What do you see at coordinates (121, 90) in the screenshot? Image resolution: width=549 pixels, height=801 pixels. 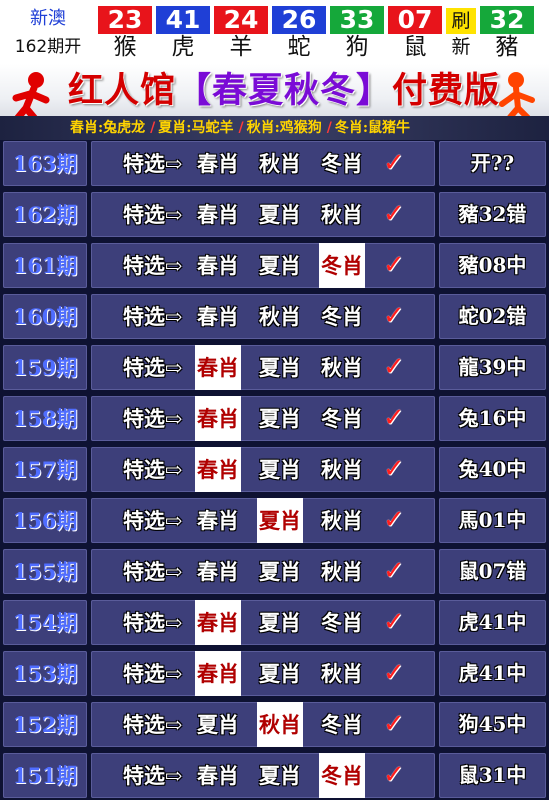 I see `banner-title-part1: 红人馆` at bounding box center [121, 90].